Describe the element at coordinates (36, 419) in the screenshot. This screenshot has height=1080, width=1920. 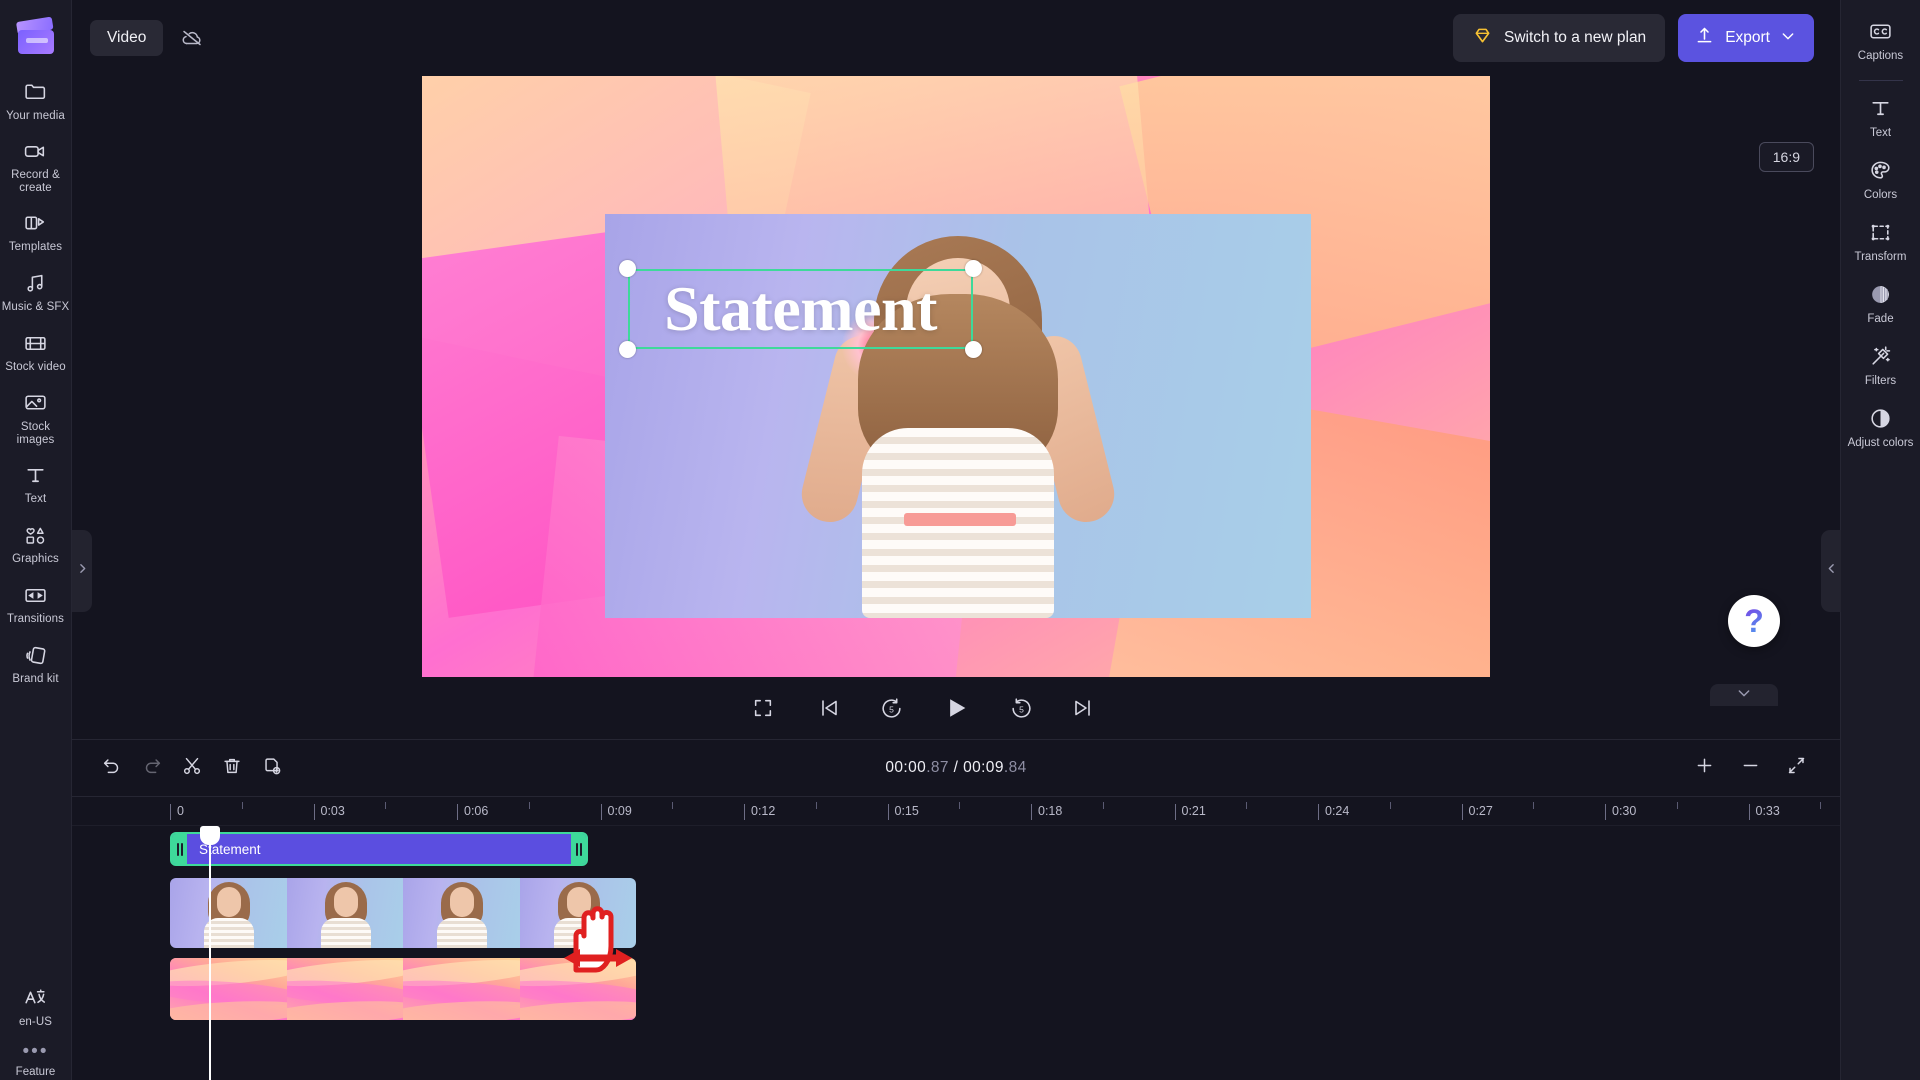
I see `sidebar-item-stock-images: Stock images` at that location.